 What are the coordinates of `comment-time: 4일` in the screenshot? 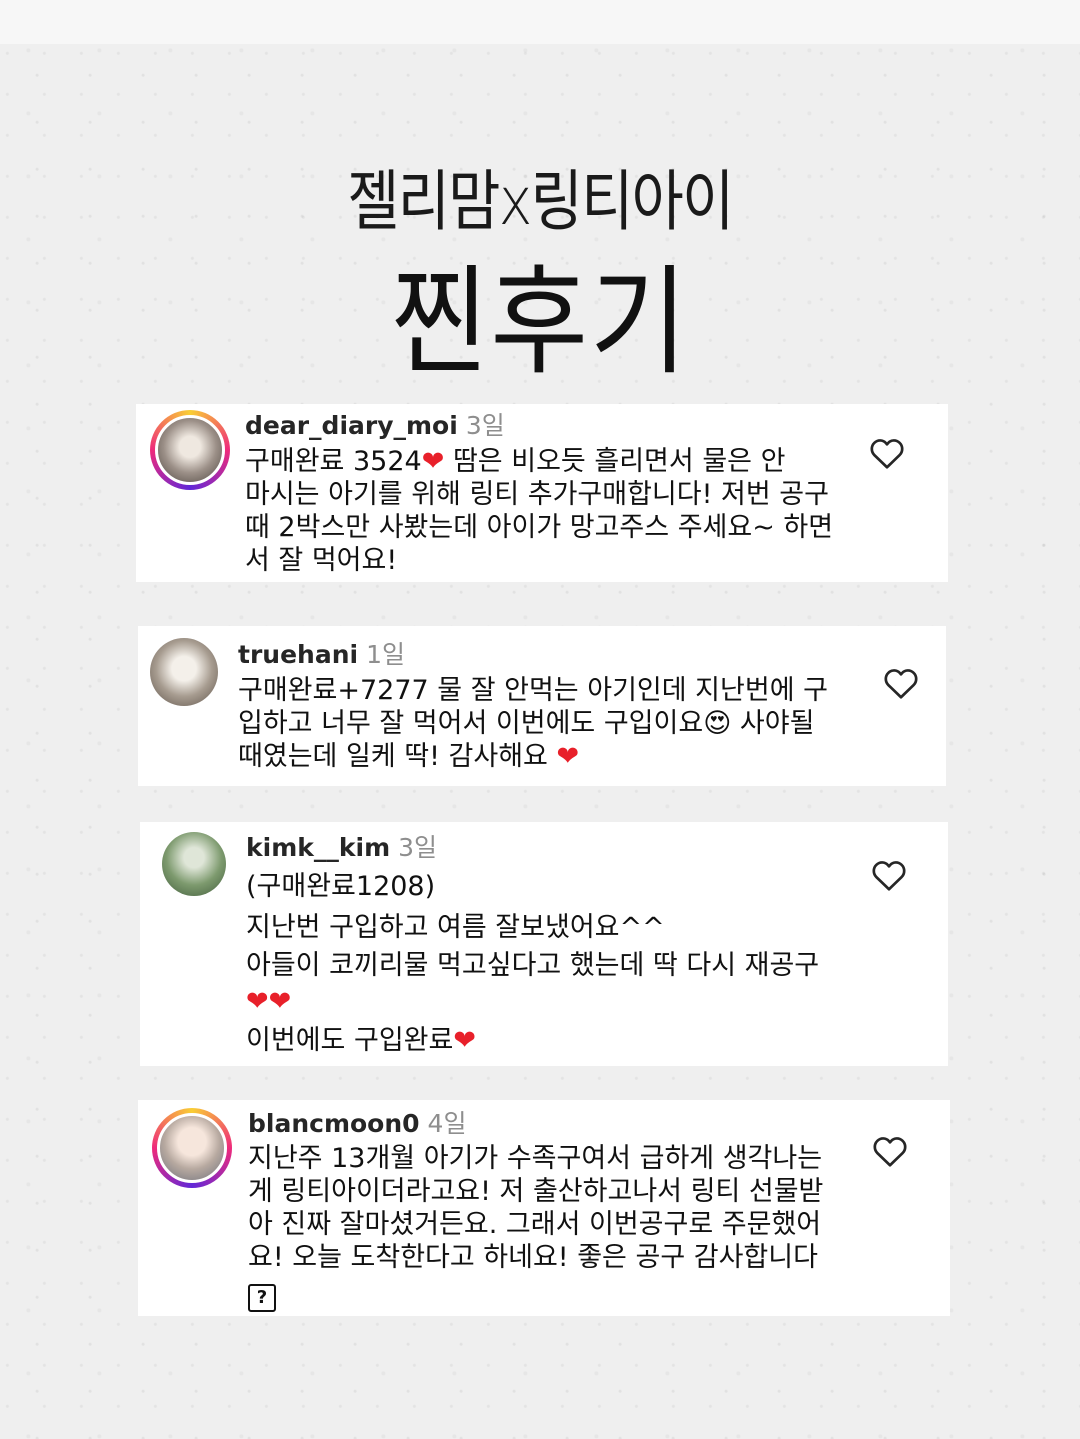 It's located at (447, 1123).